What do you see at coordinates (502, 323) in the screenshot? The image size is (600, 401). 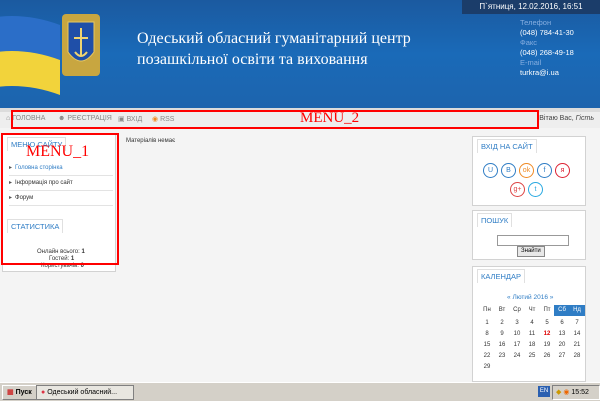 I see `calendar-day: 2` at bounding box center [502, 323].